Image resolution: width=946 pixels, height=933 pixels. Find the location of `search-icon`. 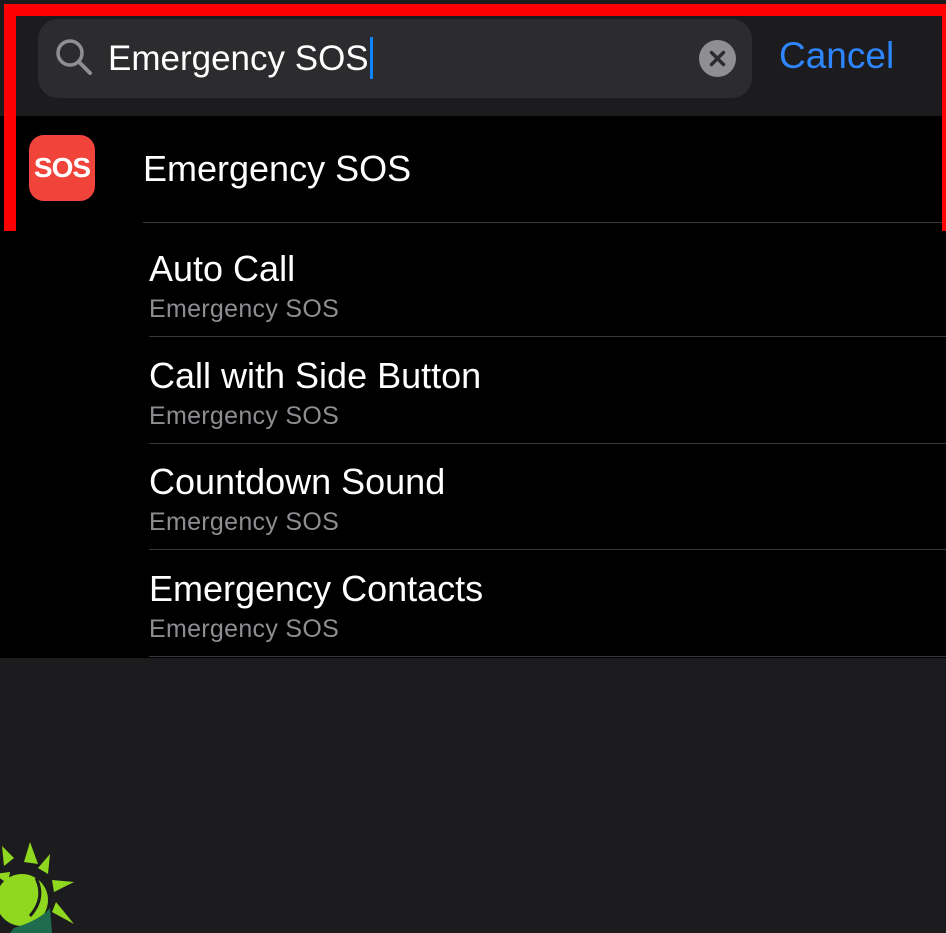

search-icon is located at coordinates (74, 57).